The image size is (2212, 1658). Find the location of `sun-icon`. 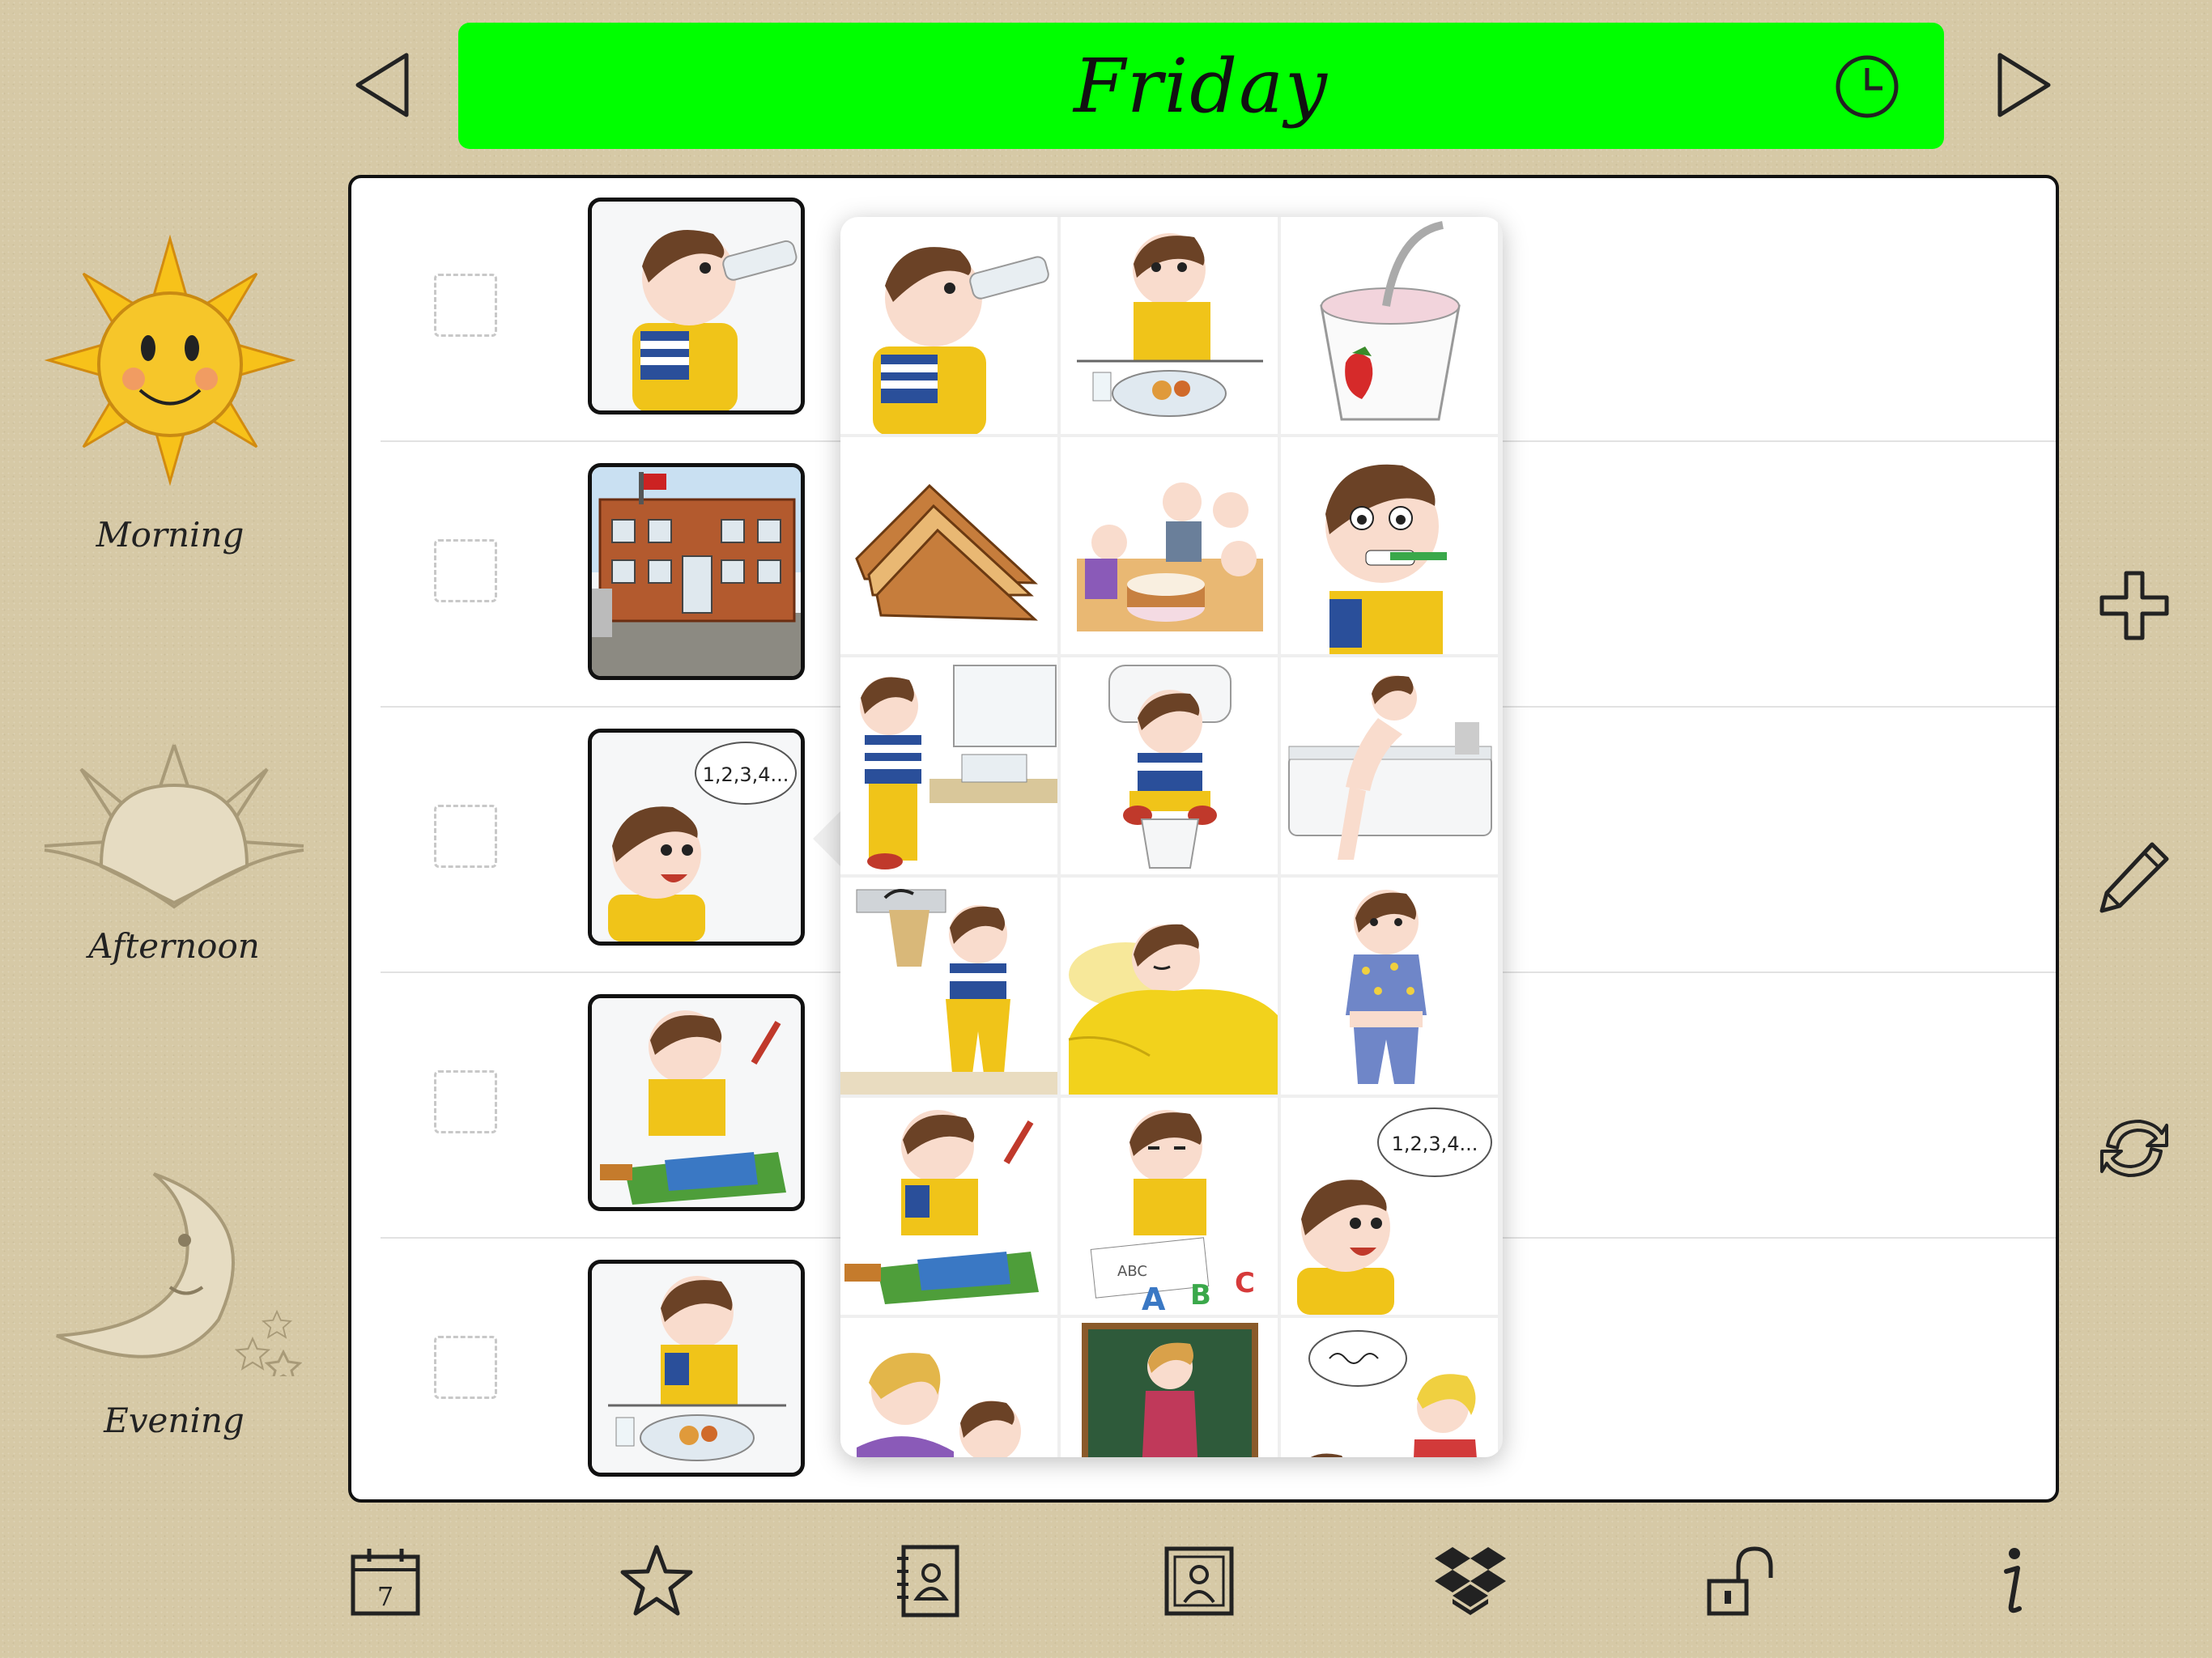

sun-icon is located at coordinates (170, 360).